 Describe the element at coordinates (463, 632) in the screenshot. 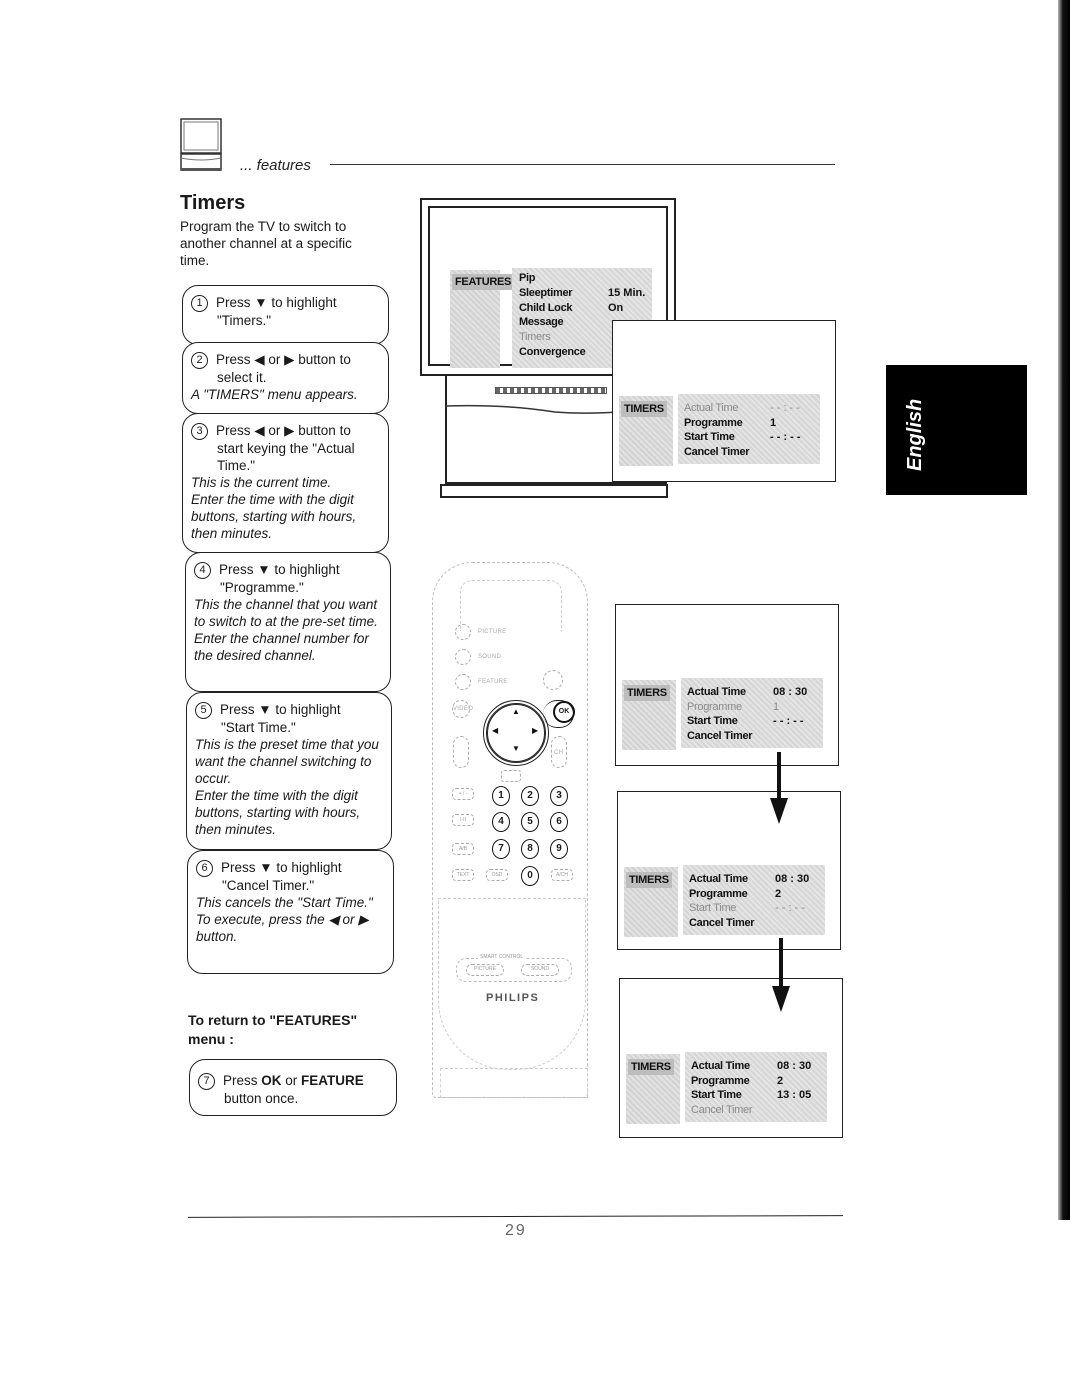

I see `picture-button` at that location.